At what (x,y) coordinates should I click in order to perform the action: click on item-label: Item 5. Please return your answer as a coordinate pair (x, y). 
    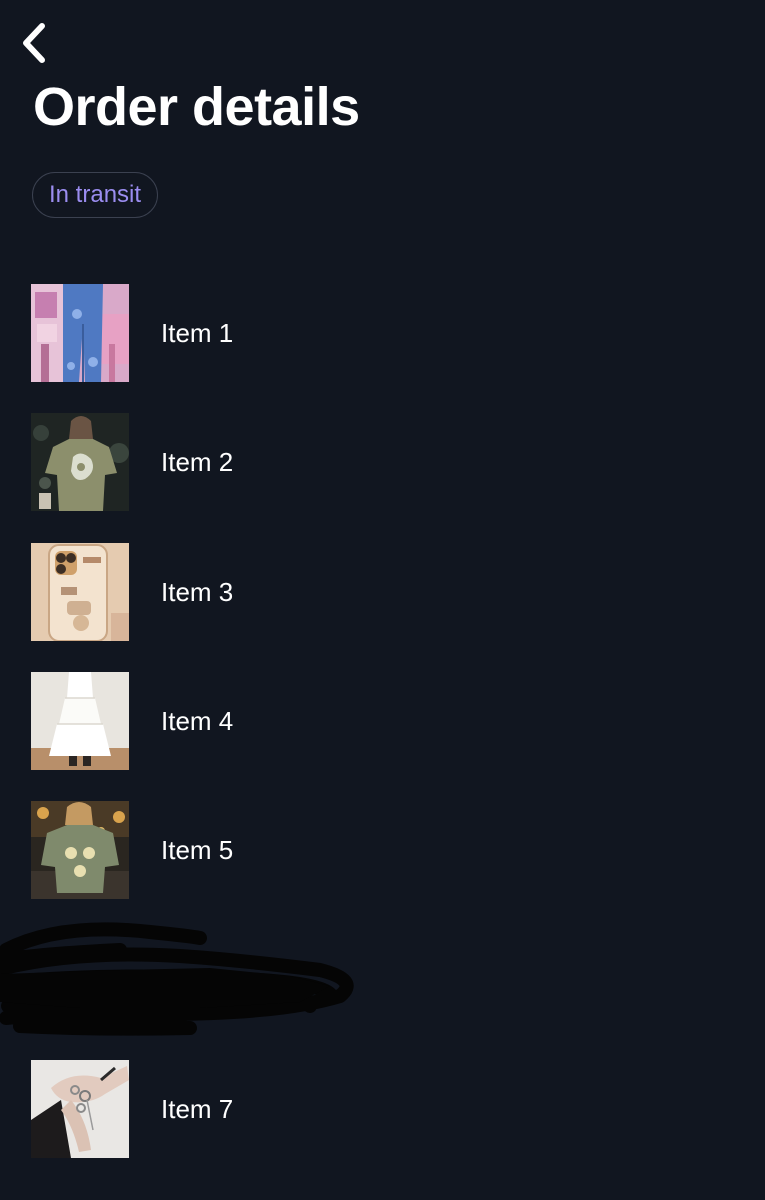
    Looking at the image, I should click on (197, 849).